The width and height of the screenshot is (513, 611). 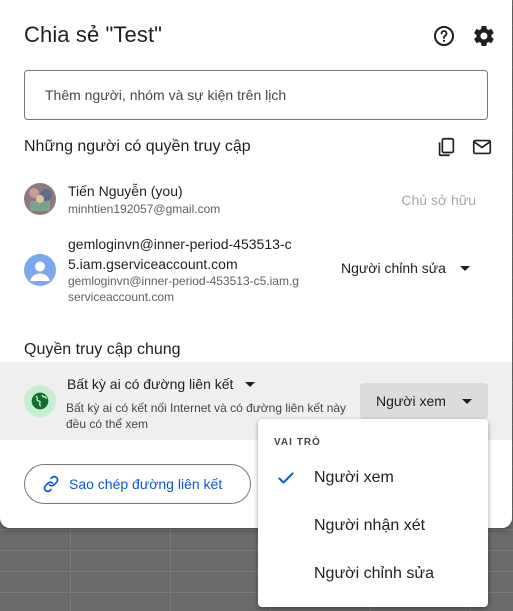 I want to click on dialog-title: Chia sẻ "Test", so click(x=93, y=34).